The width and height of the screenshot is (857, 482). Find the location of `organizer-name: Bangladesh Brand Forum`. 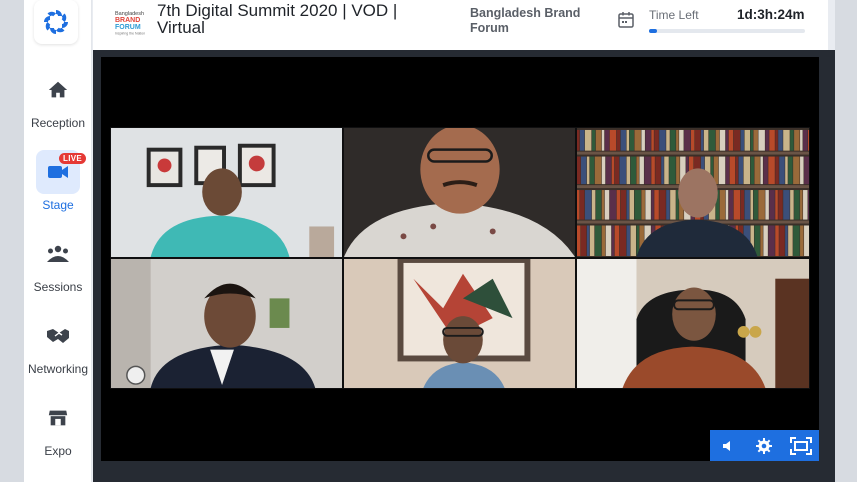

organizer-name: Bangladesh Brand Forum is located at coordinates (535, 21).